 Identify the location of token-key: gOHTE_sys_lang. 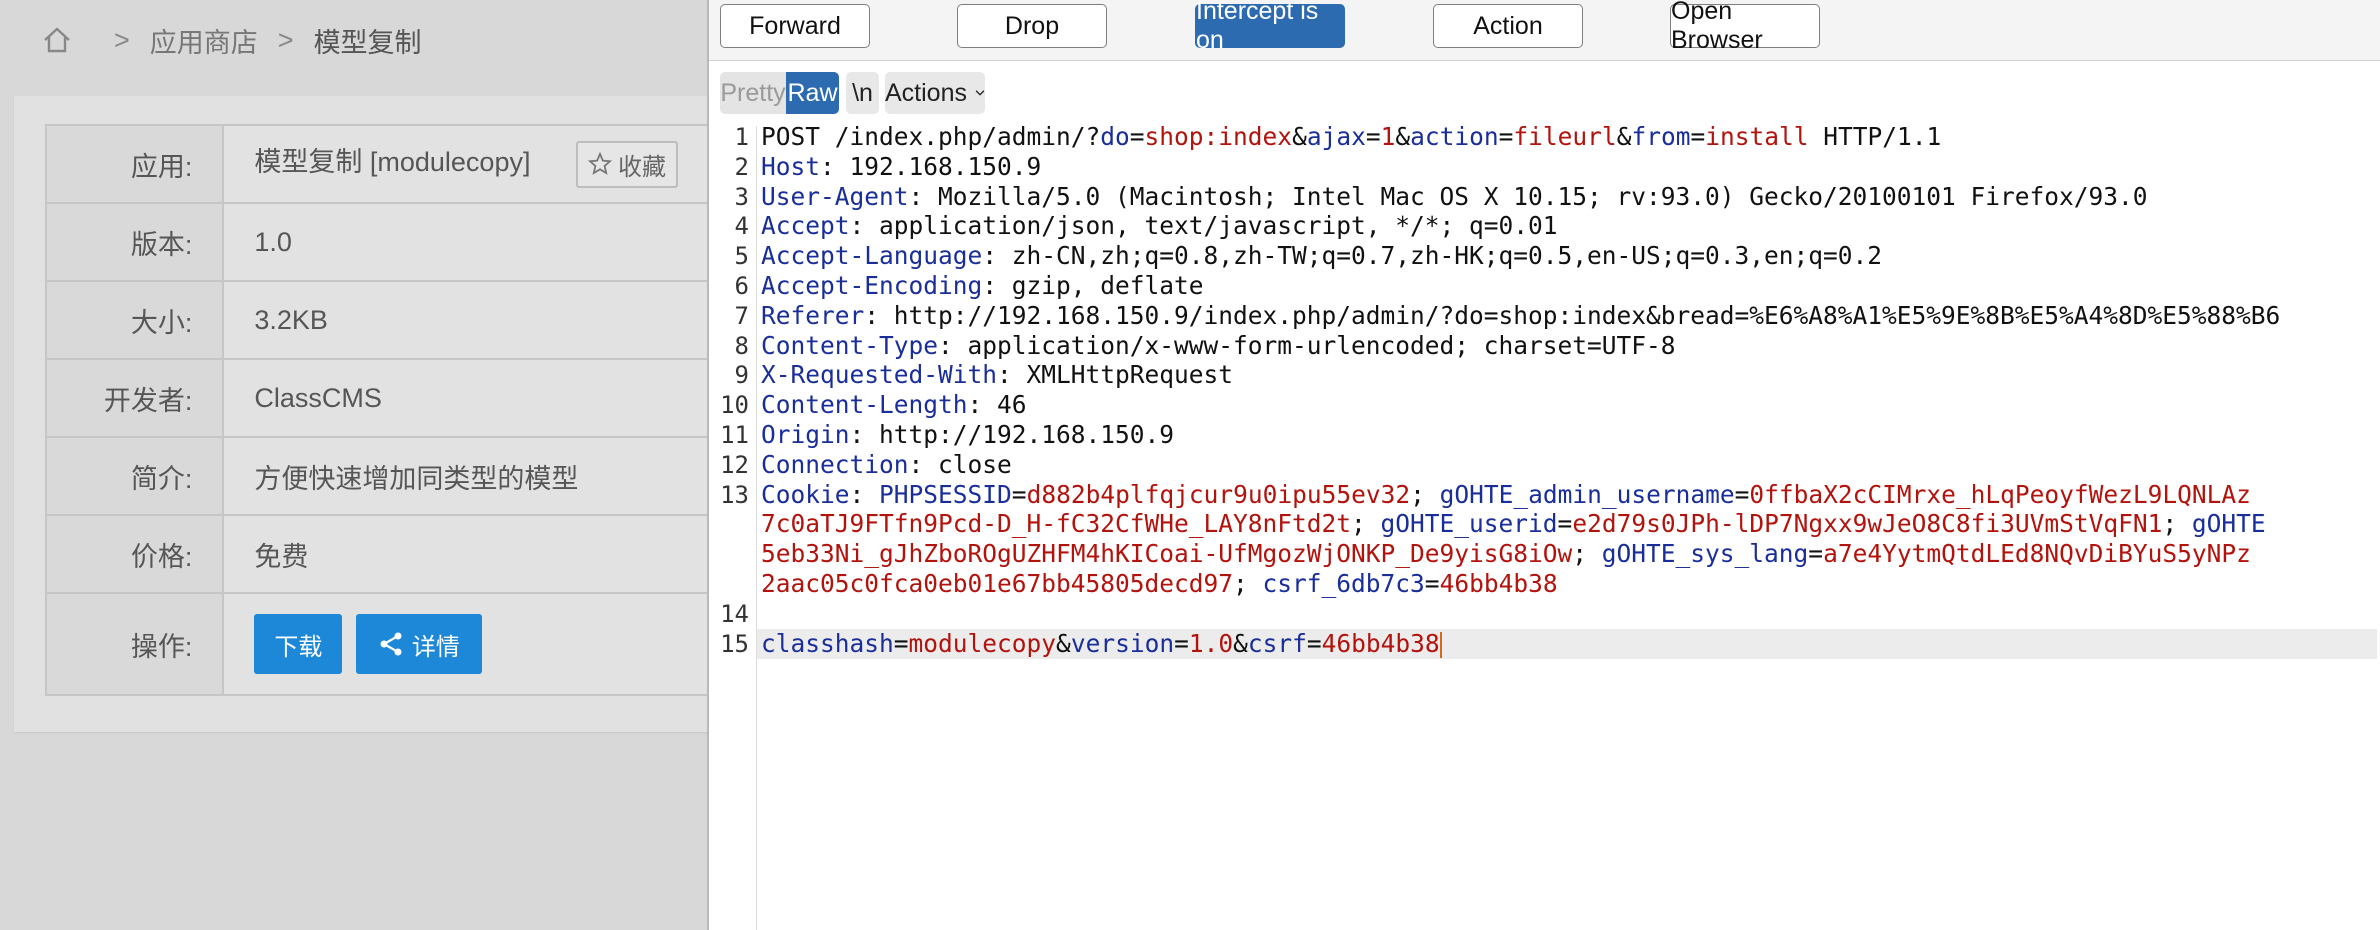
(1705, 553).